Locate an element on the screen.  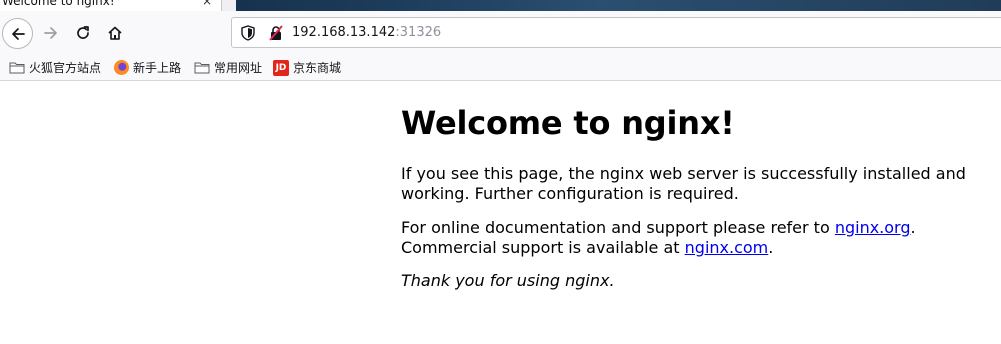
thank-you-text: Thank you for using nginx. is located at coordinates (508, 280).